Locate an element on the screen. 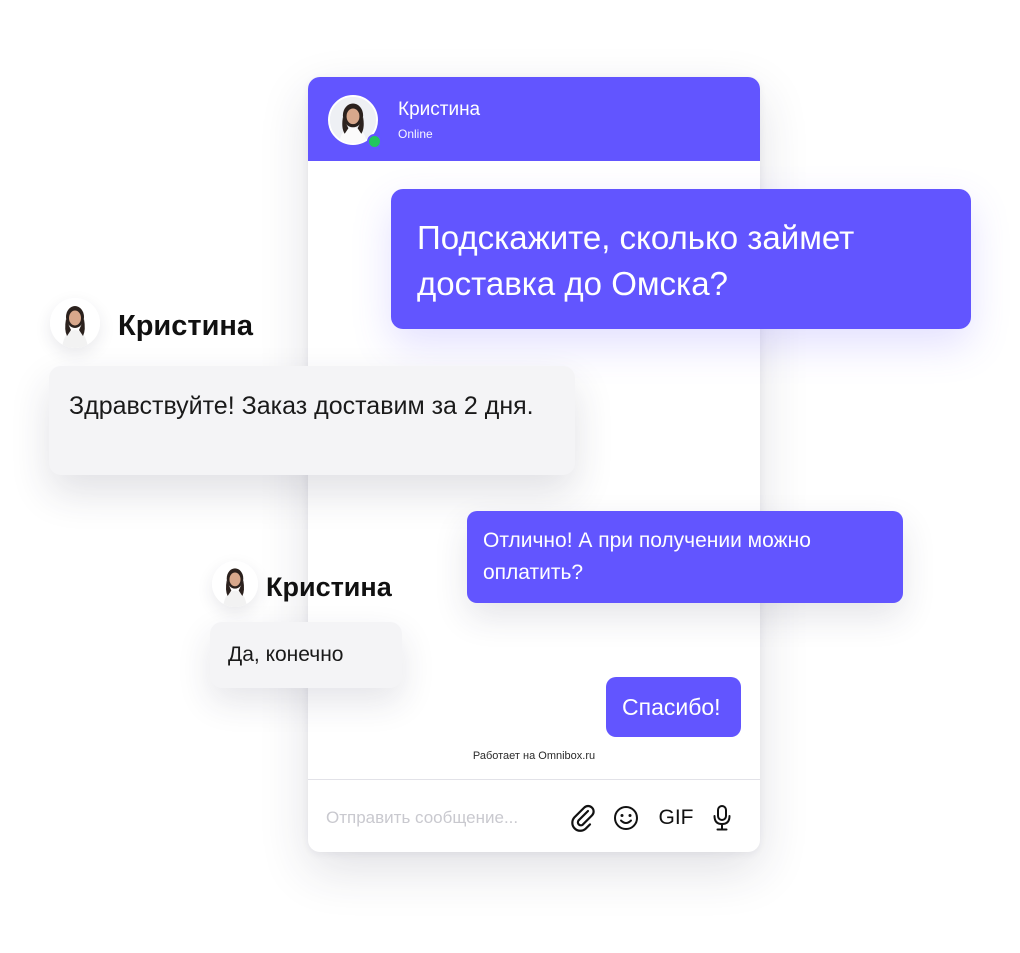  online-indicator is located at coordinates (374, 141).